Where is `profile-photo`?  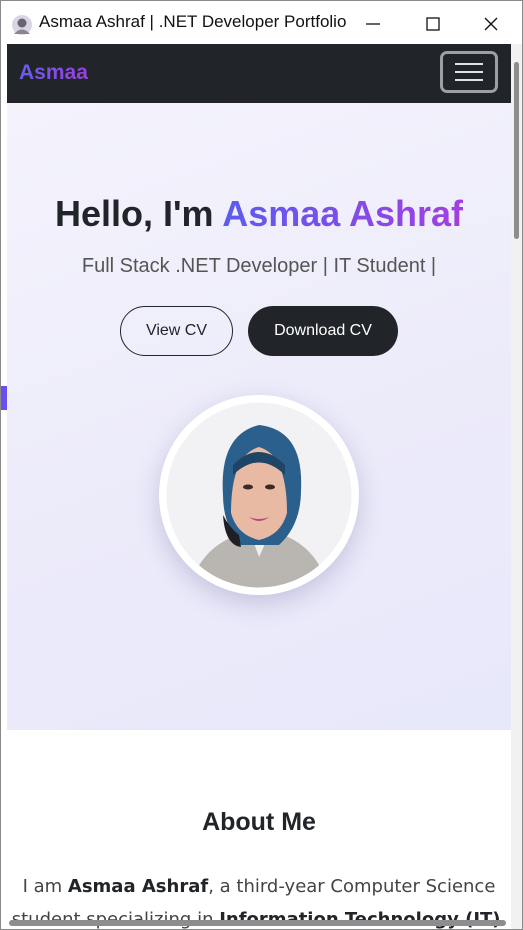
profile-photo is located at coordinates (259, 495).